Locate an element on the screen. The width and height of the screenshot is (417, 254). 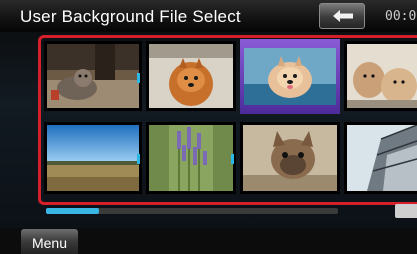
french-bulldog-photo-image is located at coordinates (290, 158).